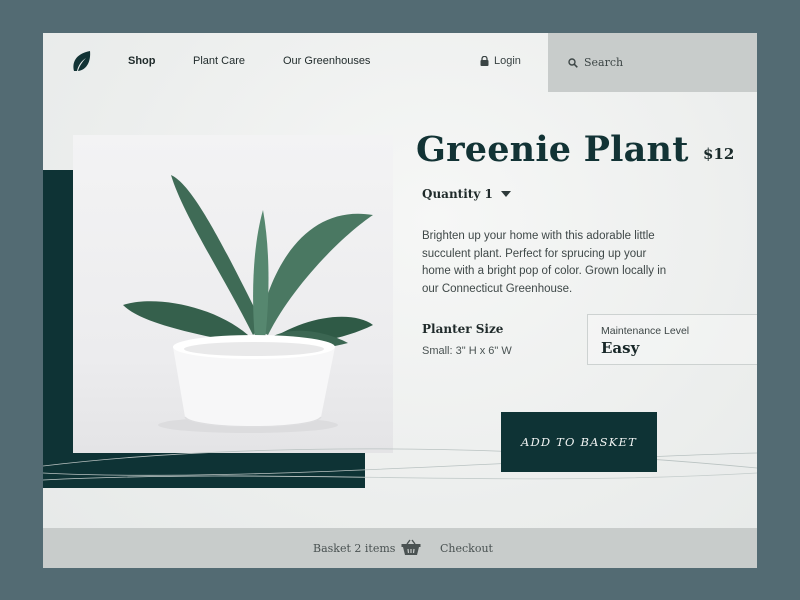  Describe the element at coordinates (604, 62) in the screenshot. I see `search-placeholder: Search` at that location.